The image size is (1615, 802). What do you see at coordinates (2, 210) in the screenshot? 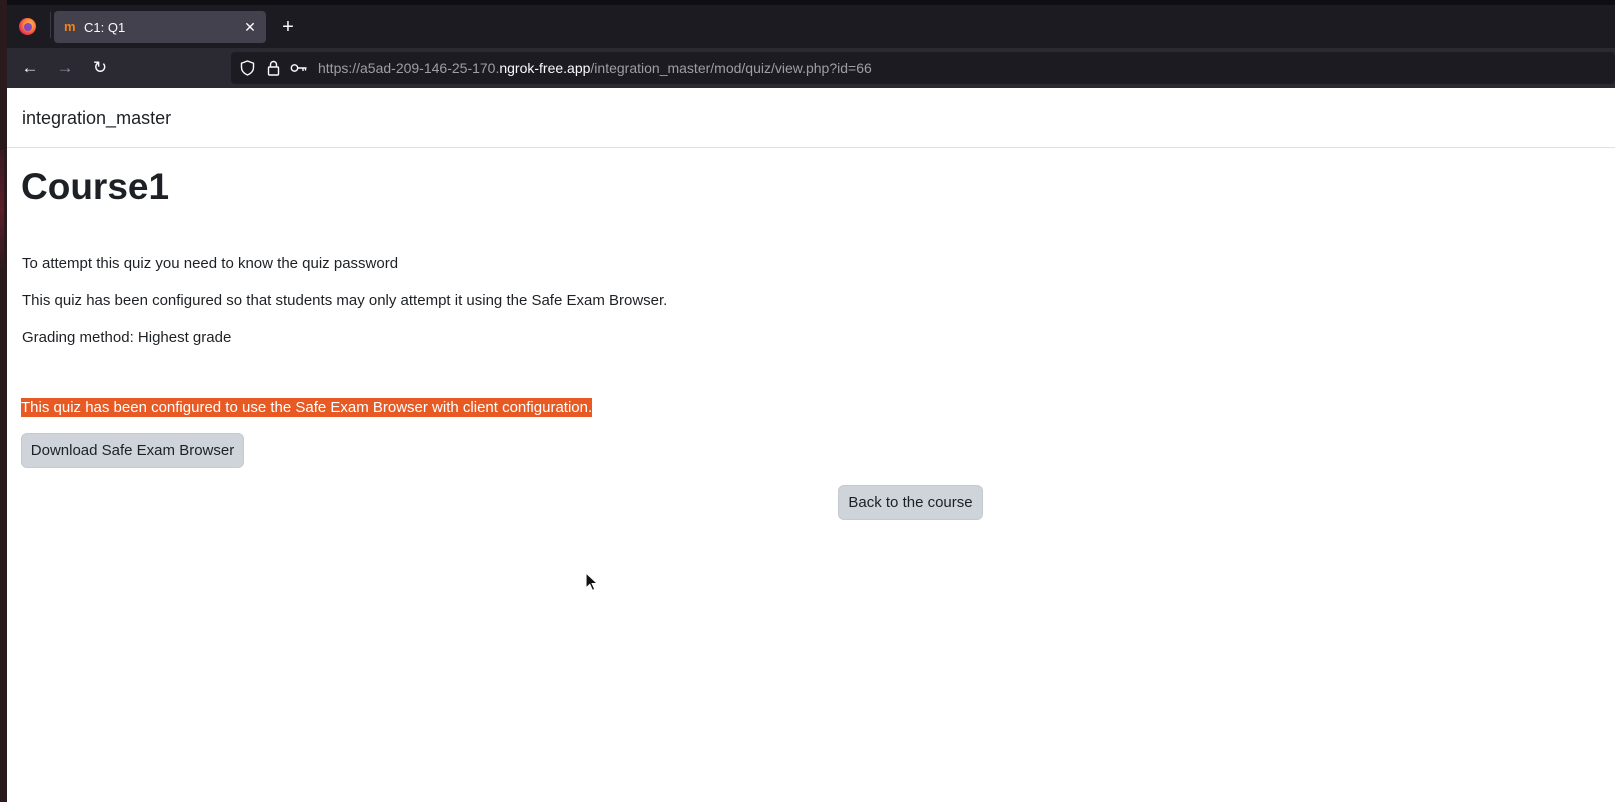
I see `desktop-wallpaper-fragment` at bounding box center [2, 210].